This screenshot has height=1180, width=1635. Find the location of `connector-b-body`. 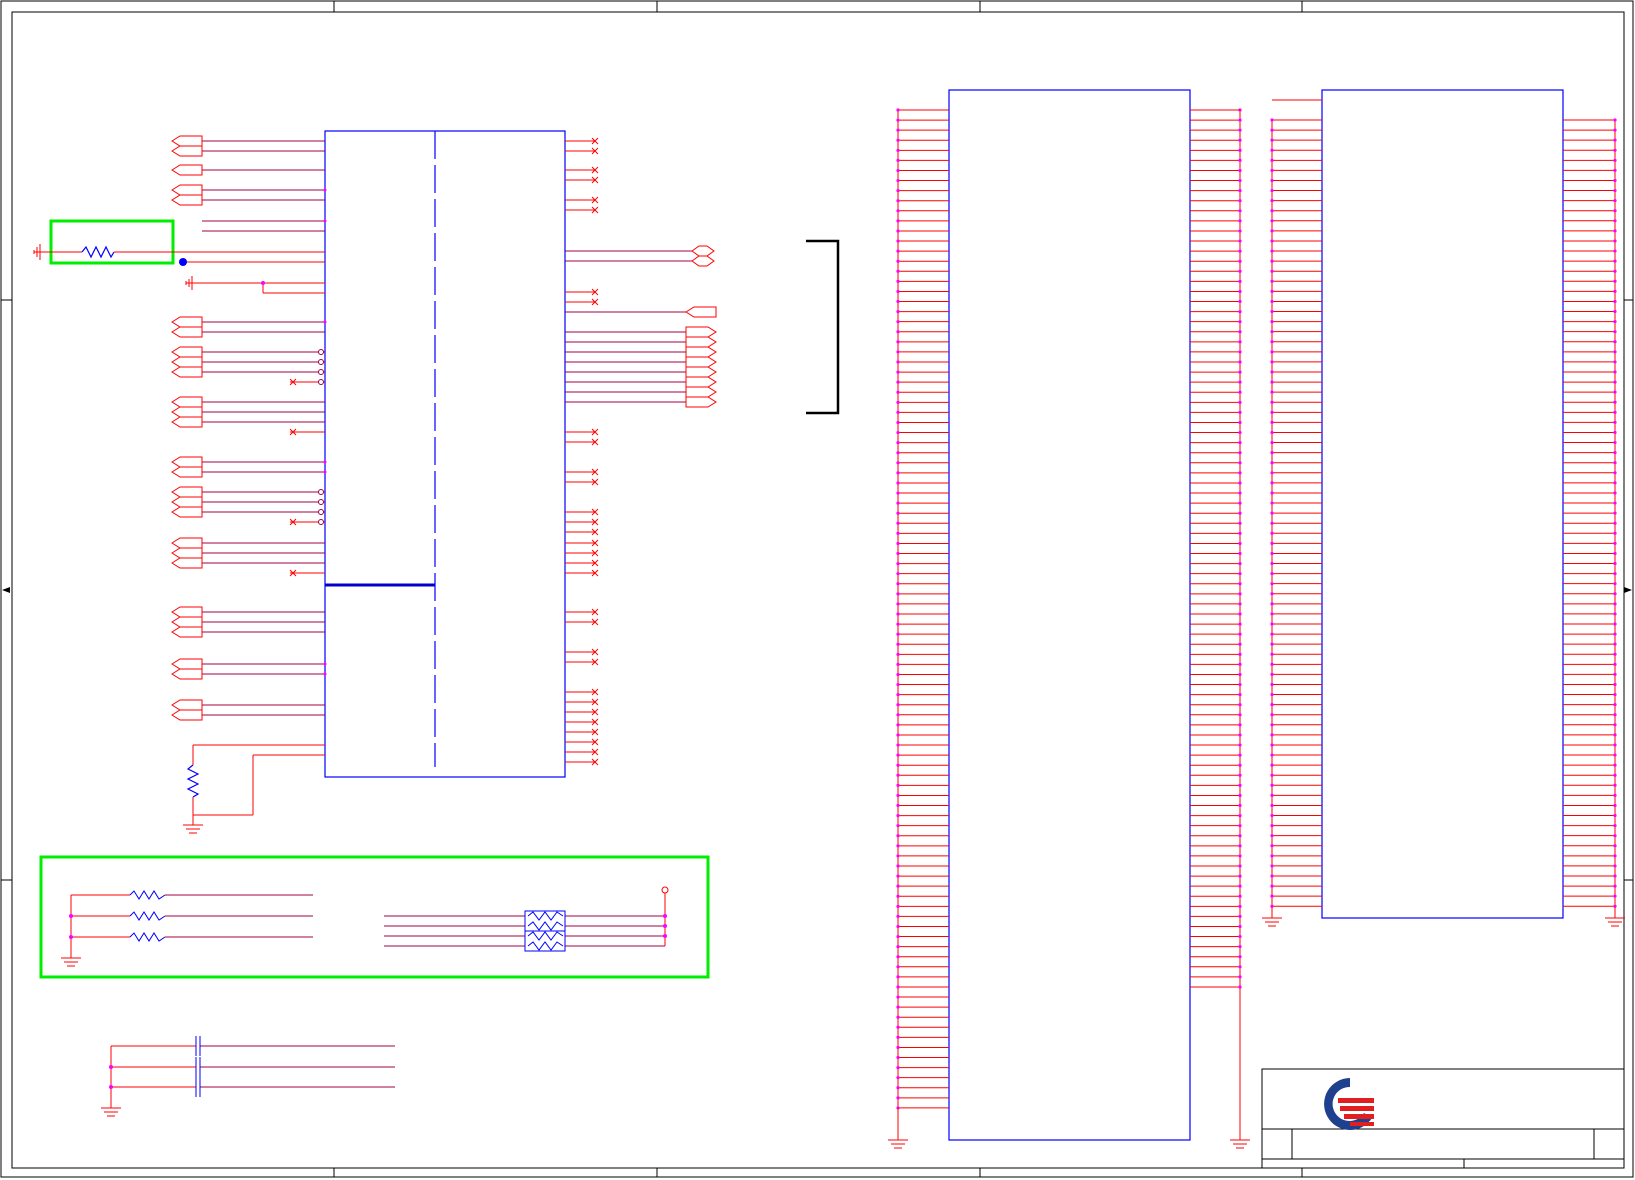

connector-b-body is located at coordinates (1442, 504).